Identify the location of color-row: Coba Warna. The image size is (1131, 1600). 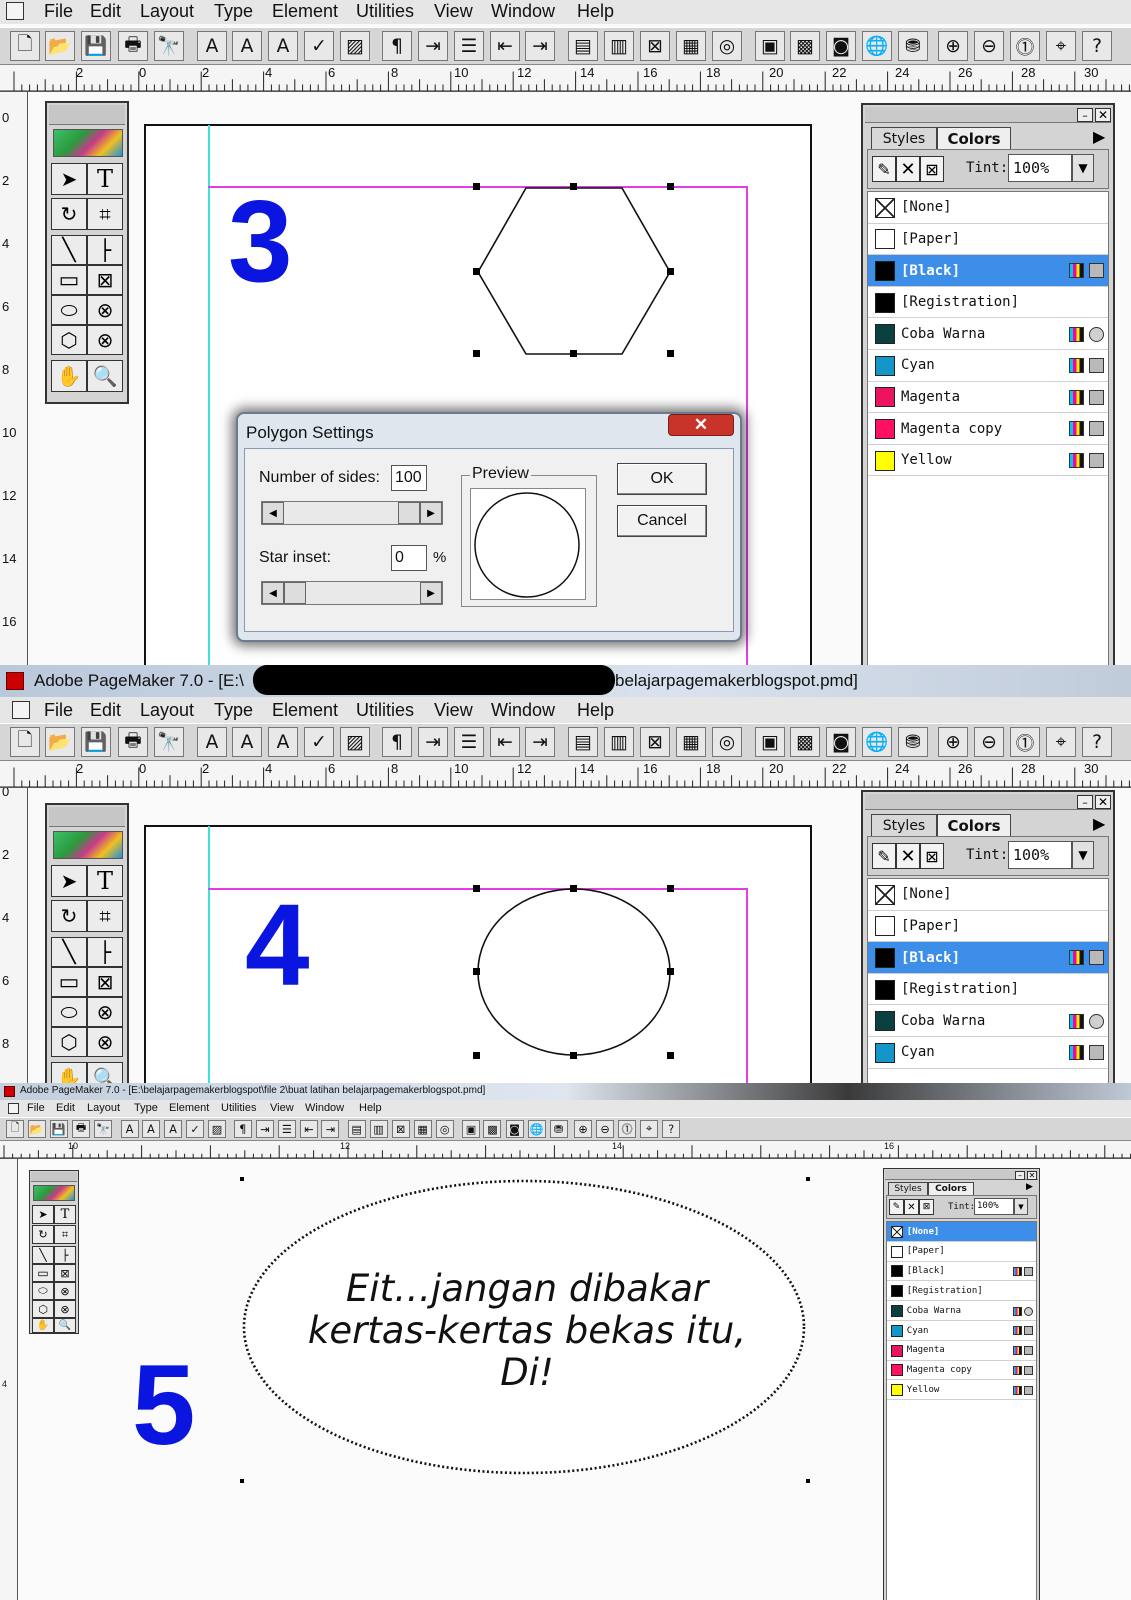
(988, 1021).